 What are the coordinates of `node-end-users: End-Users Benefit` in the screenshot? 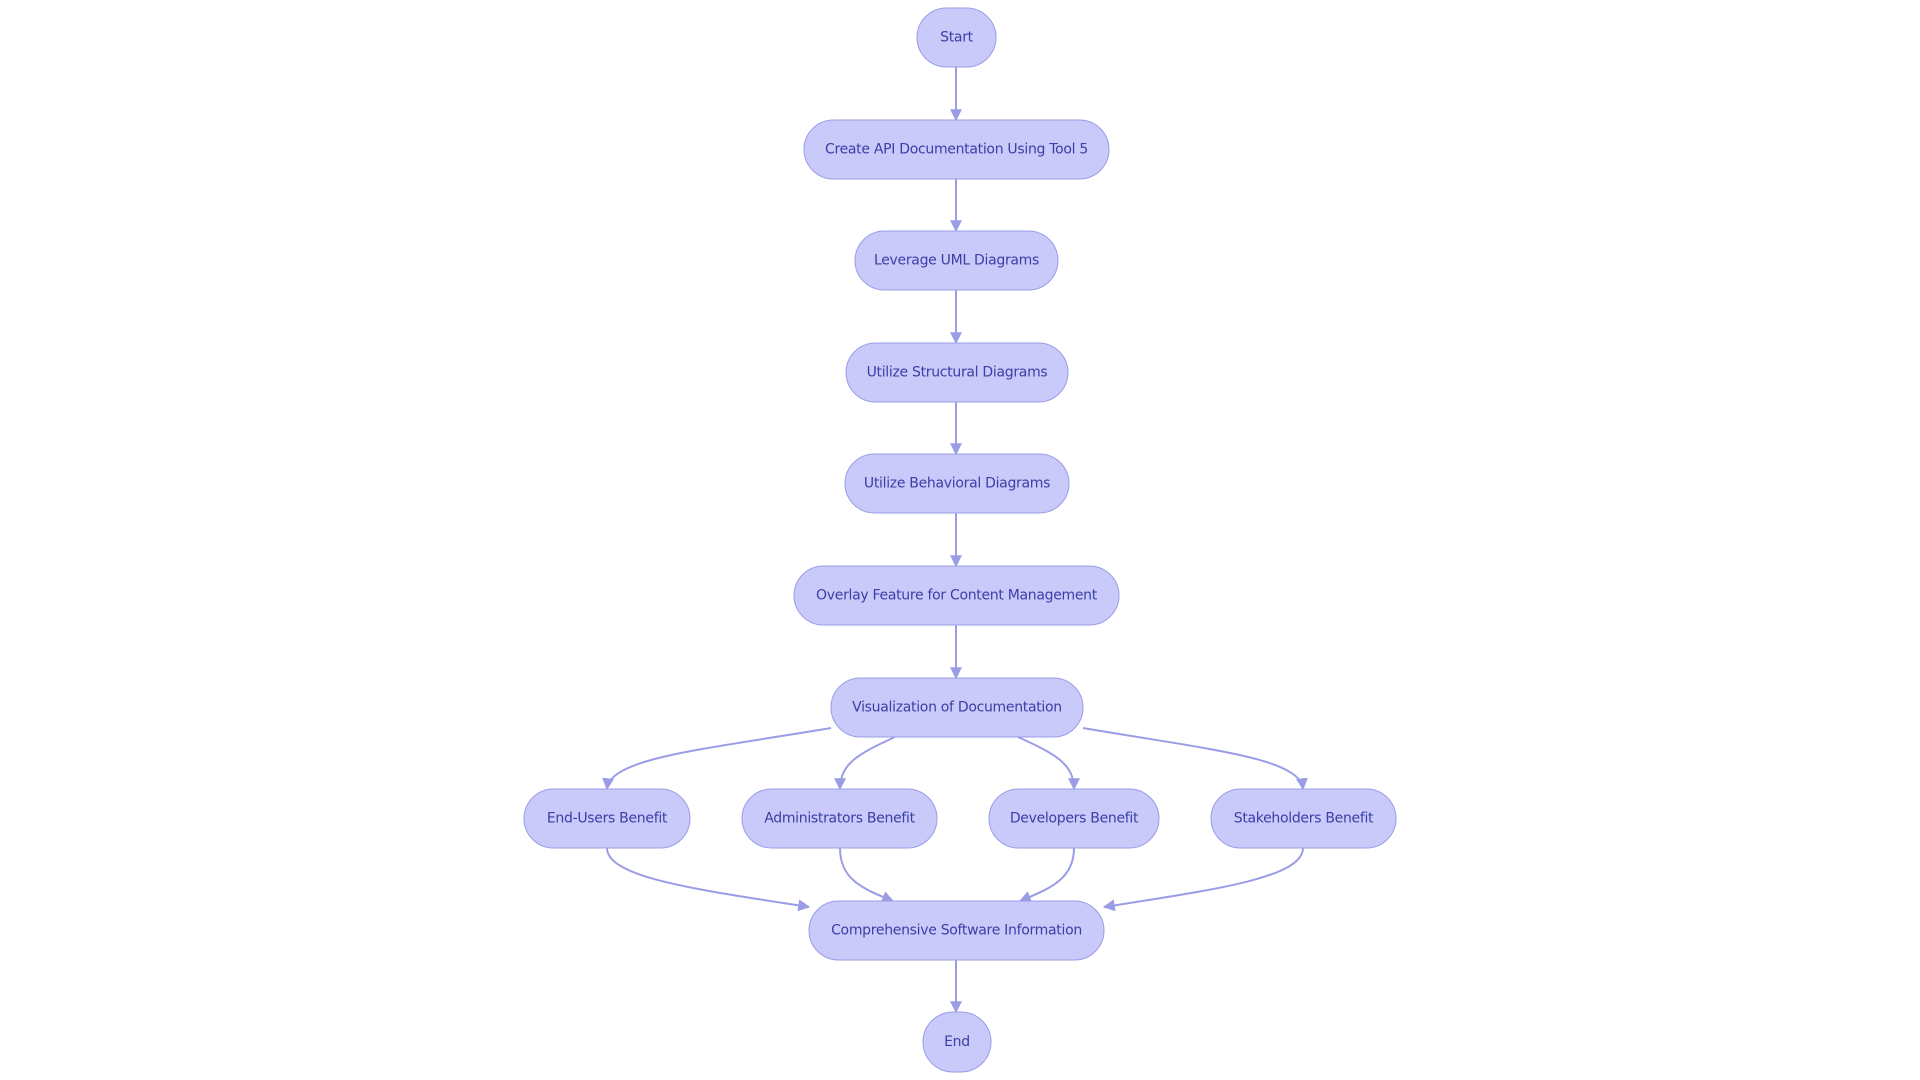 It's located at (607, 818).